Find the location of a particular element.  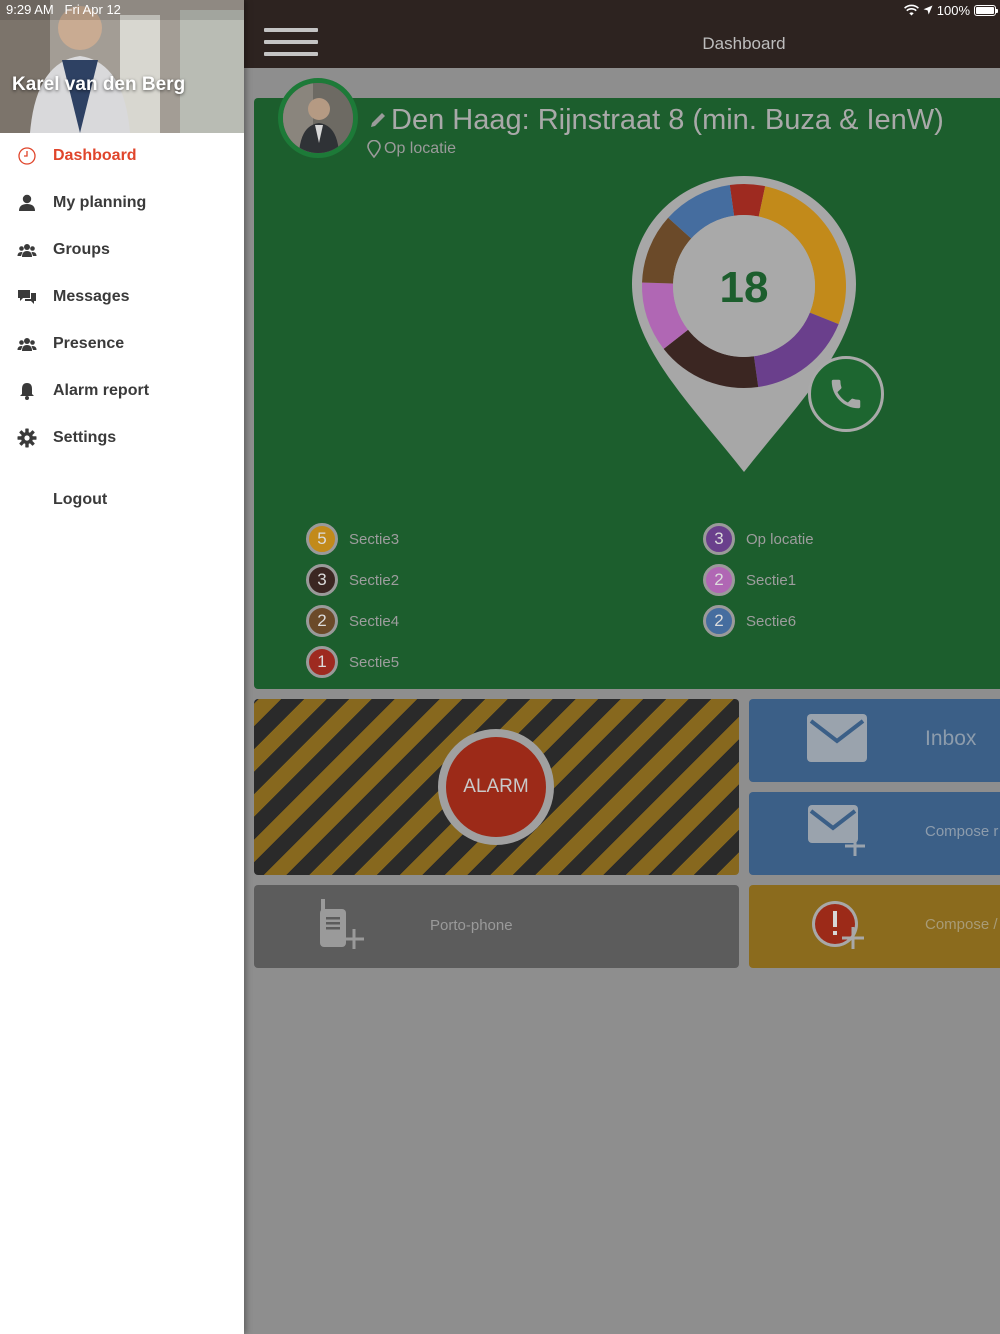

legend-item: 3 Op locatie is located at coordinates (758, 539).